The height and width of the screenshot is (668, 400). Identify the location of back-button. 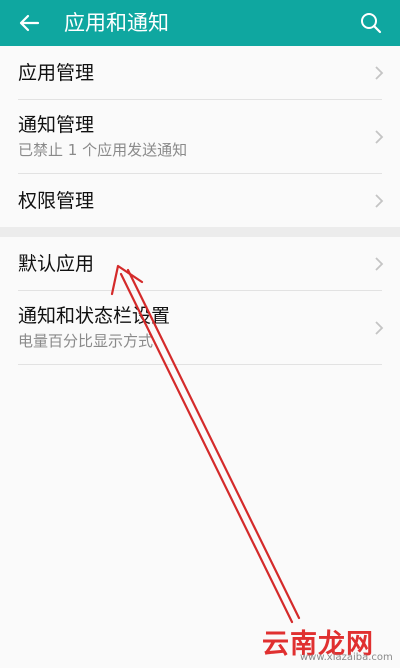
(29, 23).